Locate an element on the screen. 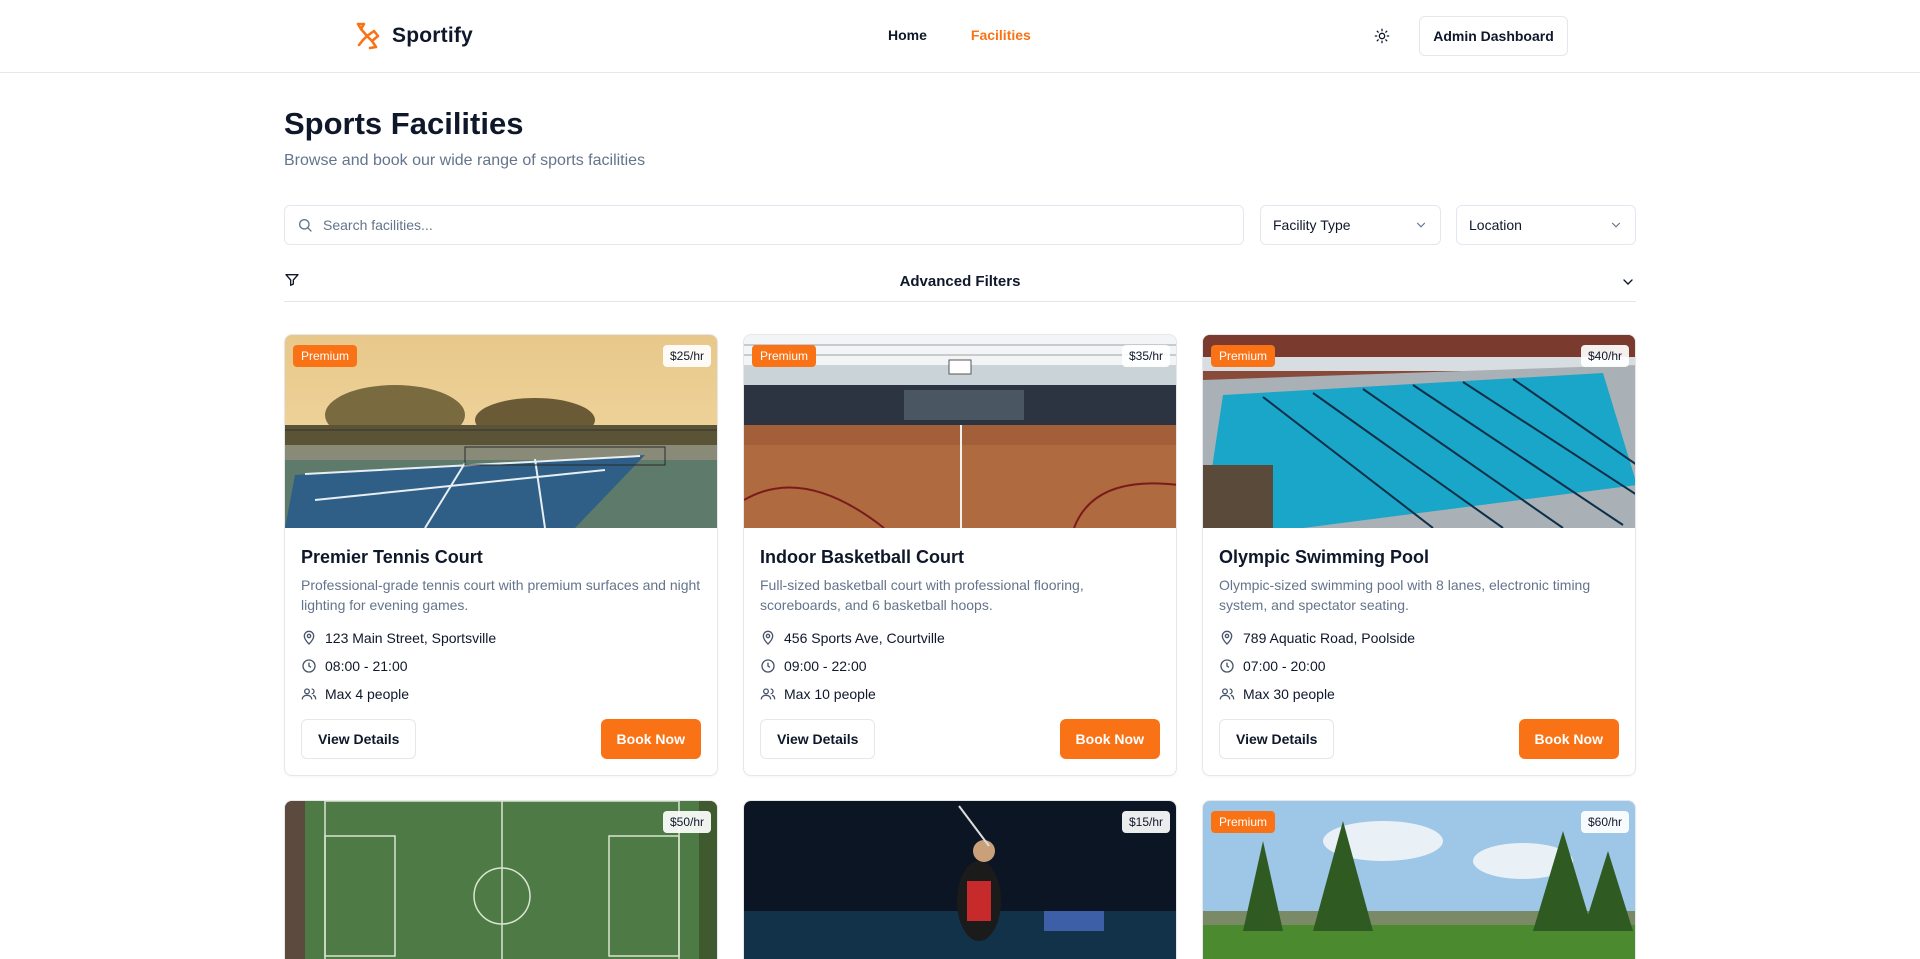  facility-name: Premier Tennis Court is located at coordinates (392, 557).